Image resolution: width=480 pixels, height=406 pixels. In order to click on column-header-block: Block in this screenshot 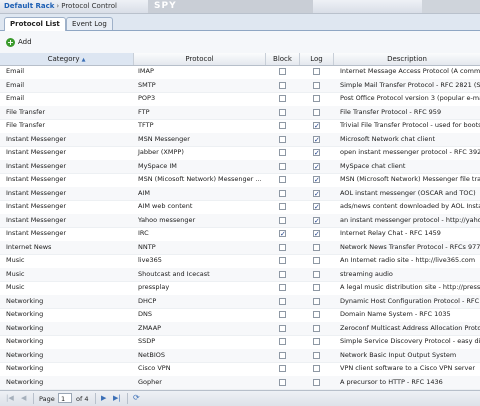, I will do `click(283, 59)`.